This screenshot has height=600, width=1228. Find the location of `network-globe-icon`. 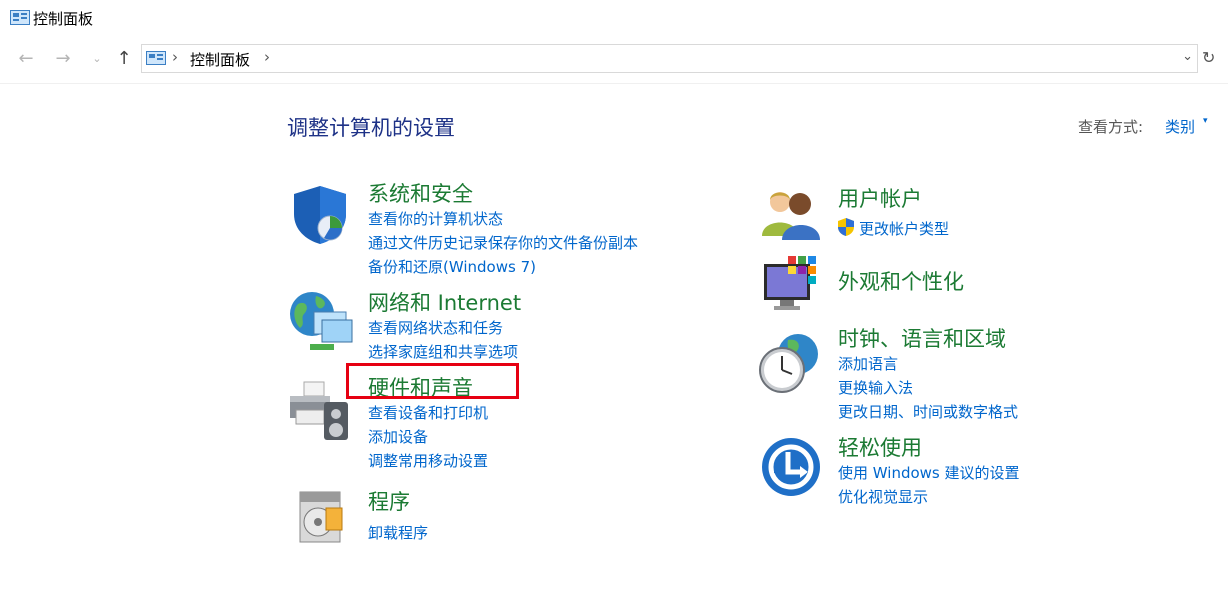

network-globe-icon is located at coordinates (321, 322).